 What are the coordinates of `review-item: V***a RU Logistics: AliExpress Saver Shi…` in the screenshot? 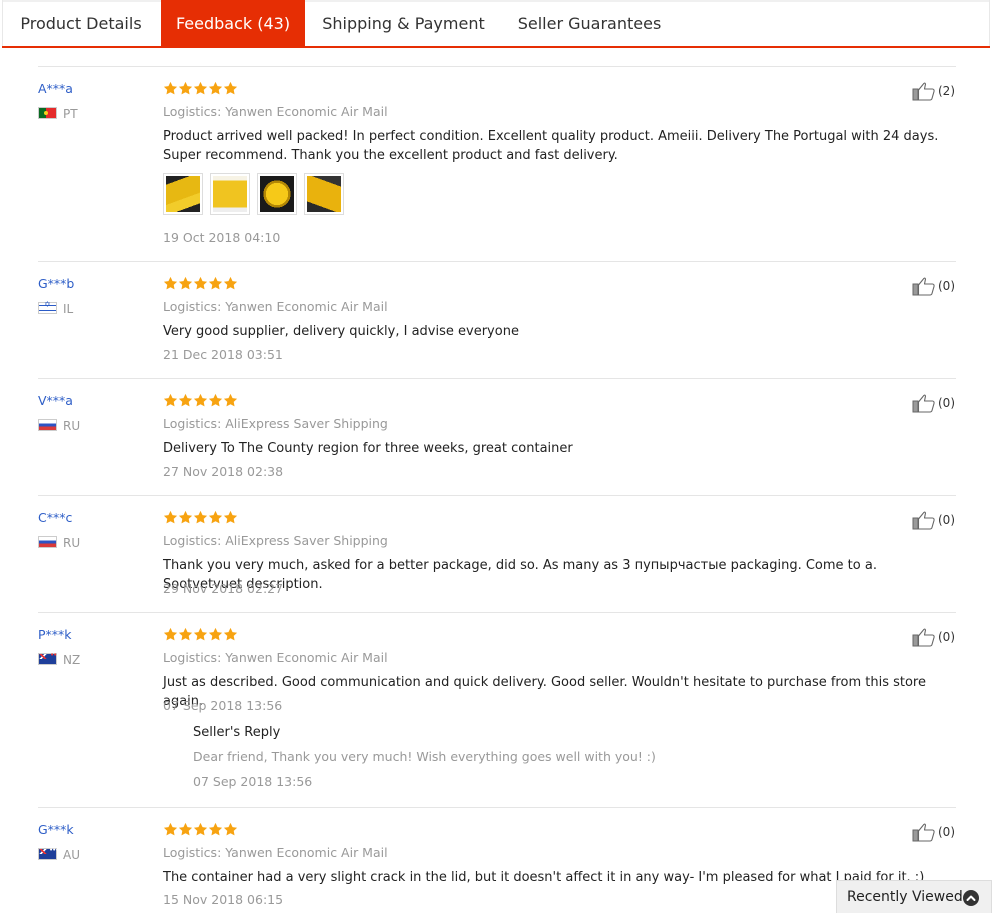 It's located at (497, 437).